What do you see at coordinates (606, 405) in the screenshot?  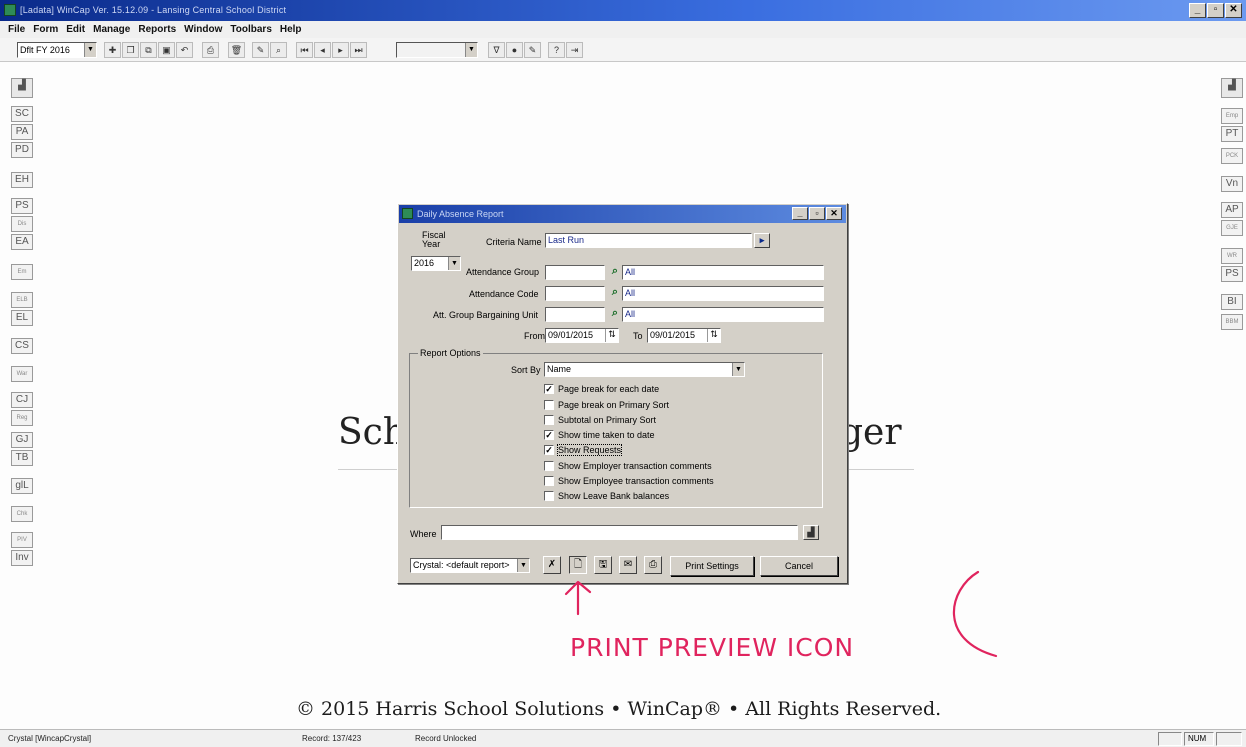 I see `option-page-break-primary-sort: Page break on Primary Sort` at bounding box center [606, 405].